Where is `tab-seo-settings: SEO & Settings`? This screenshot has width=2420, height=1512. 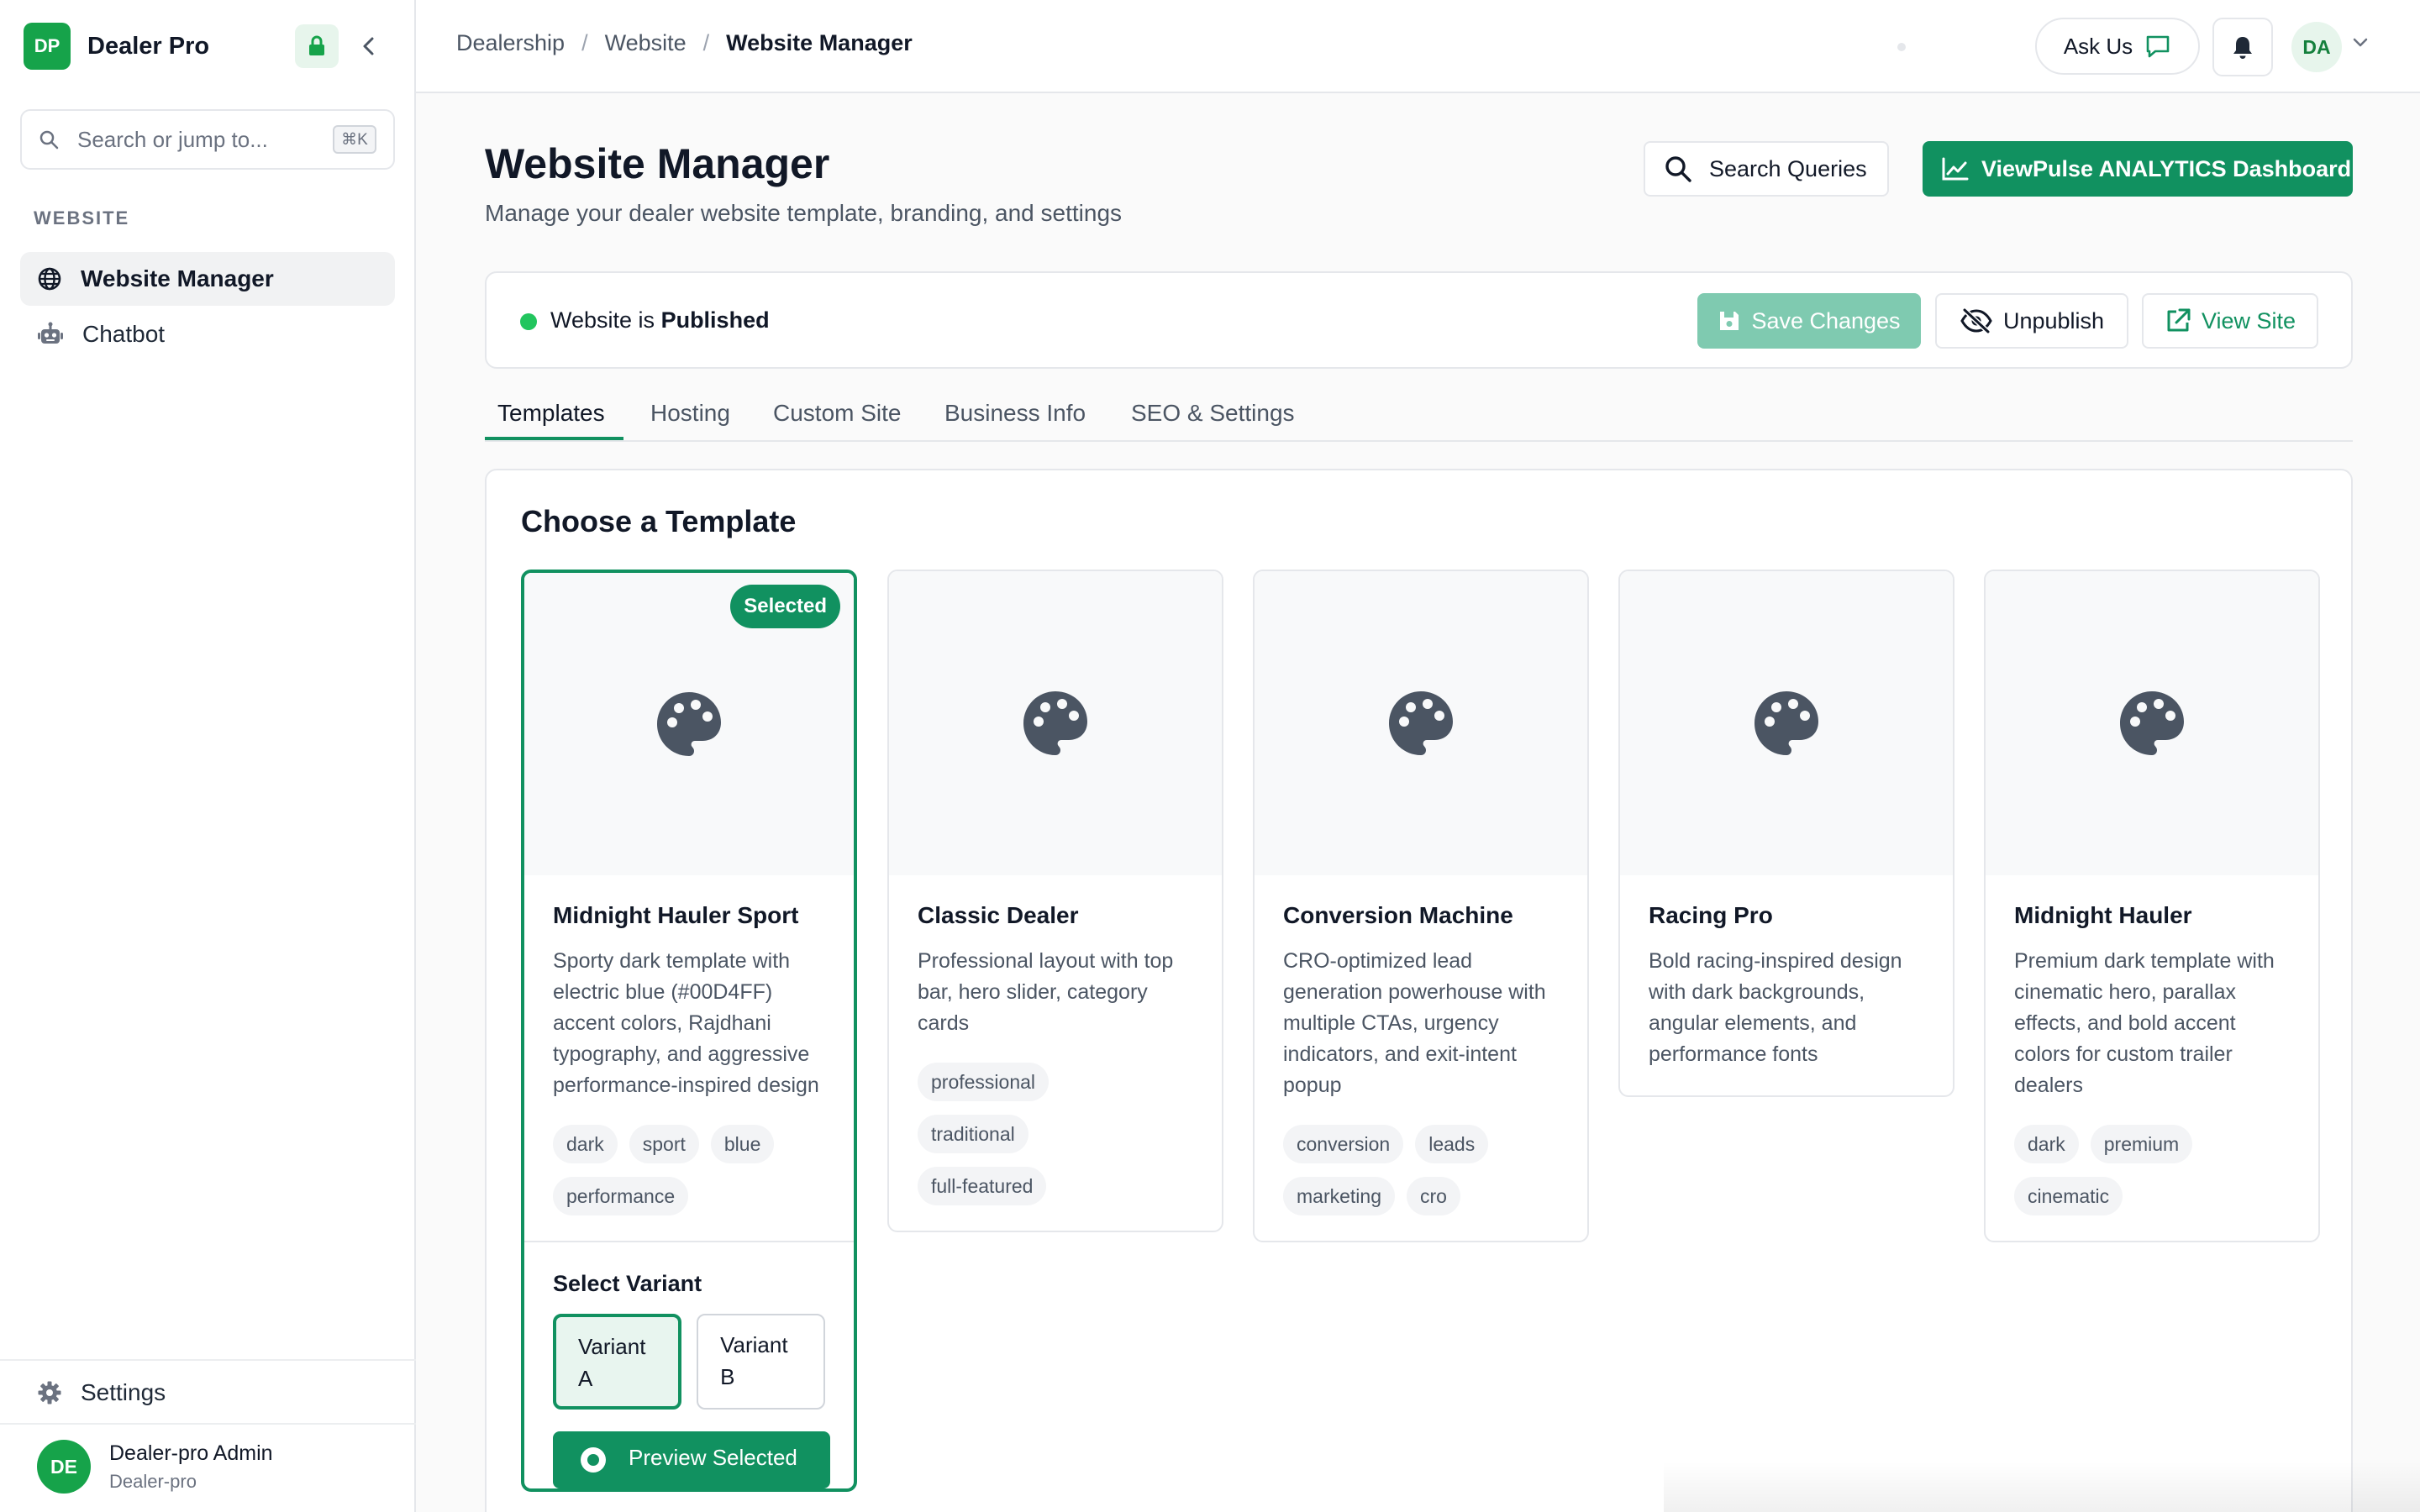 tab-seo-settings: SEO & Settings is located at coordinates (1213, 413).